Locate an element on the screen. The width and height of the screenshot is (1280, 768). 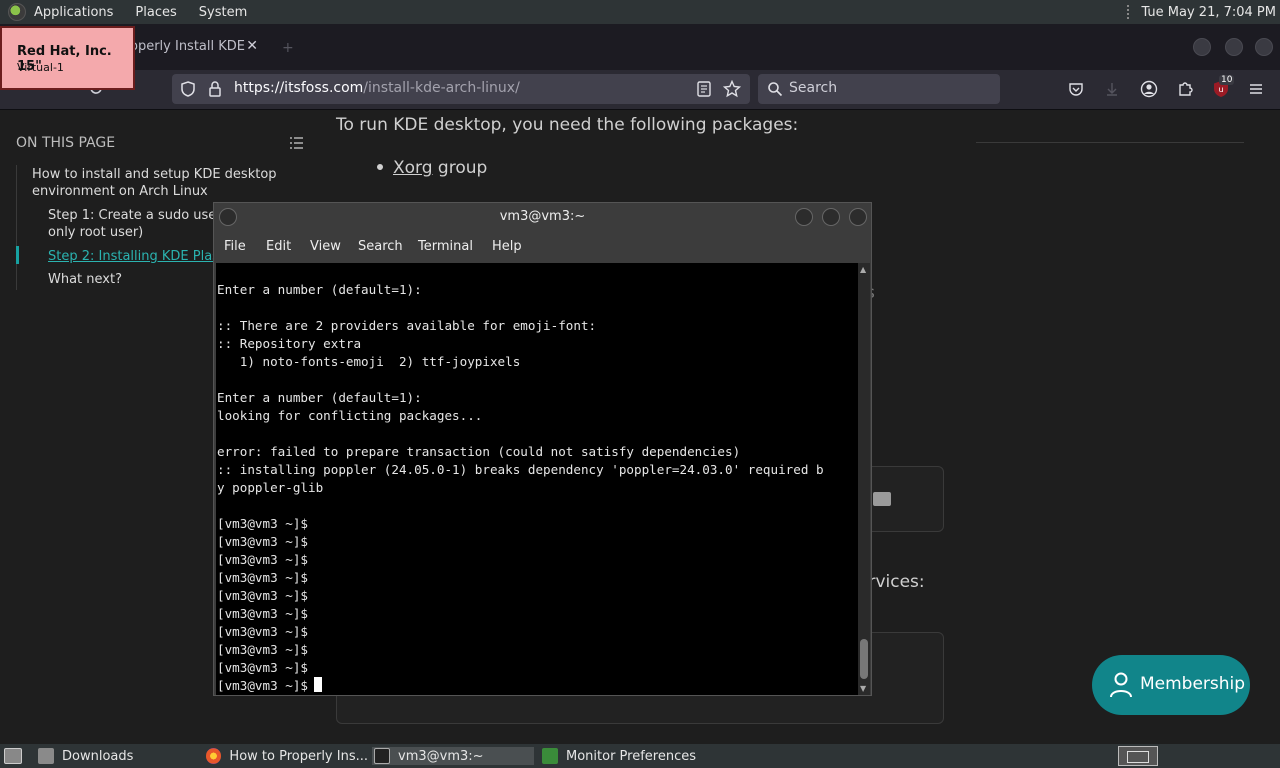
account-icon is located at coordinates (1149, 89).